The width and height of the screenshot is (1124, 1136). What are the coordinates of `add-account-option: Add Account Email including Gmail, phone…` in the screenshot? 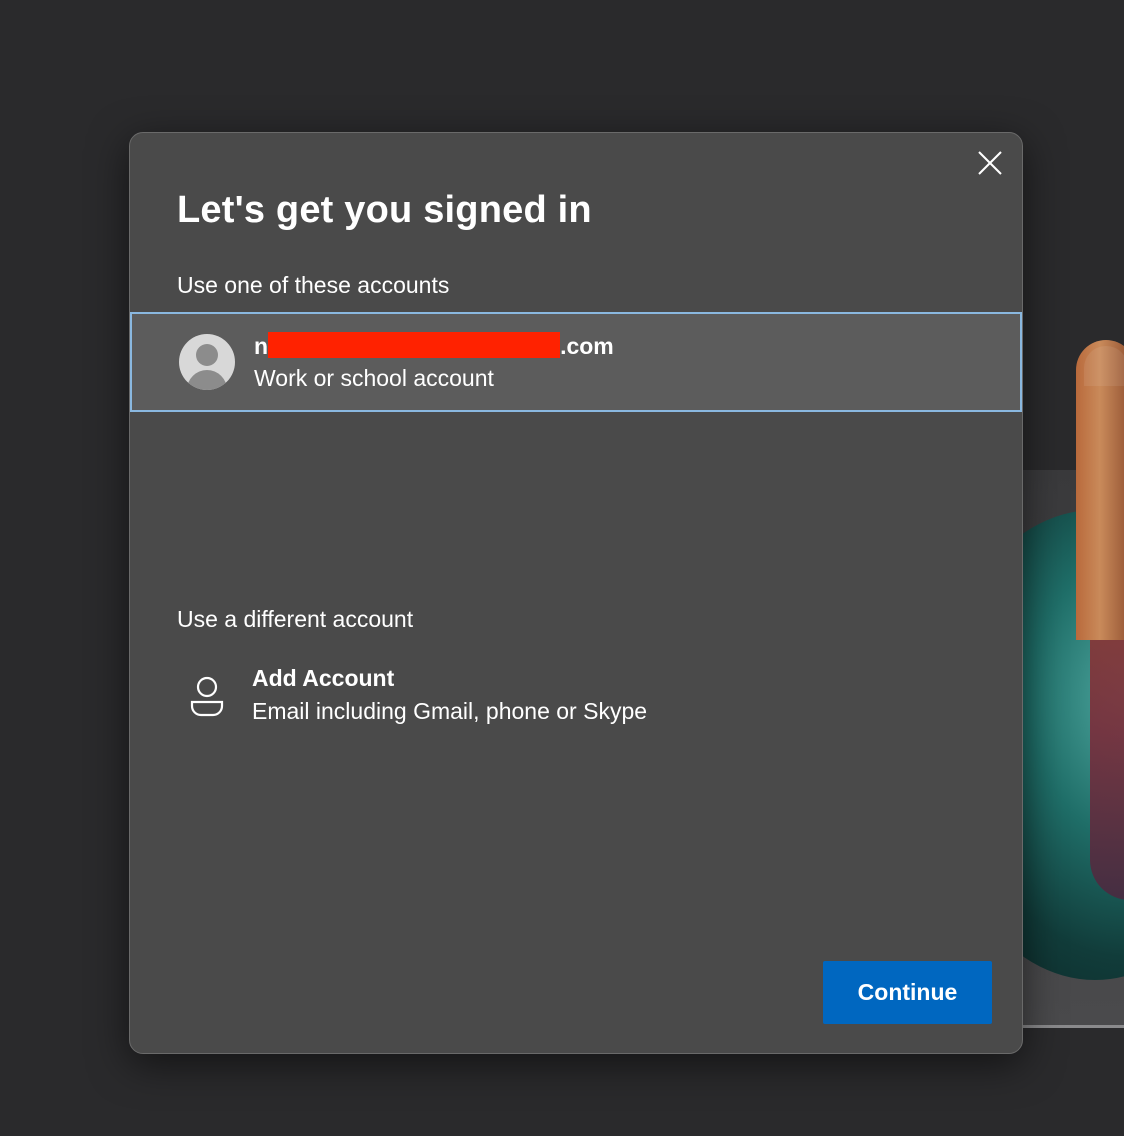 It's located at (576, 693).